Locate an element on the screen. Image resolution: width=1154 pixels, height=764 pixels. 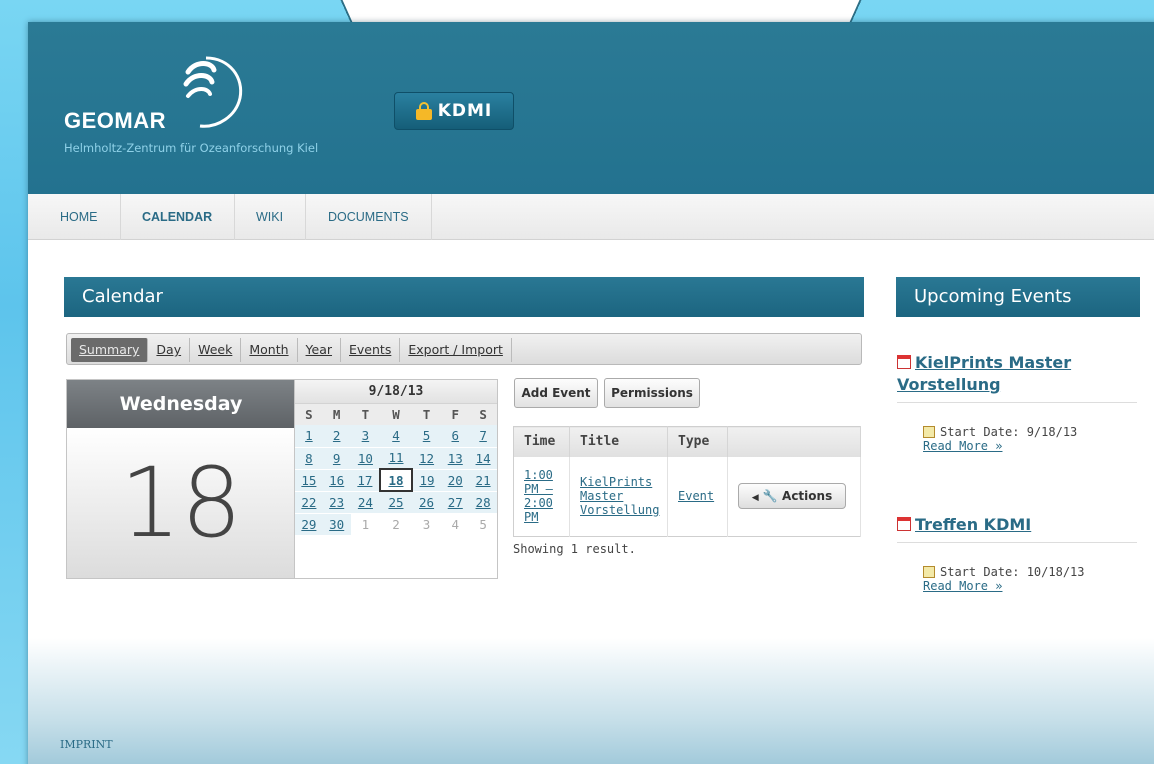
calendar-day: 7 is located at coordinates (483, 436).